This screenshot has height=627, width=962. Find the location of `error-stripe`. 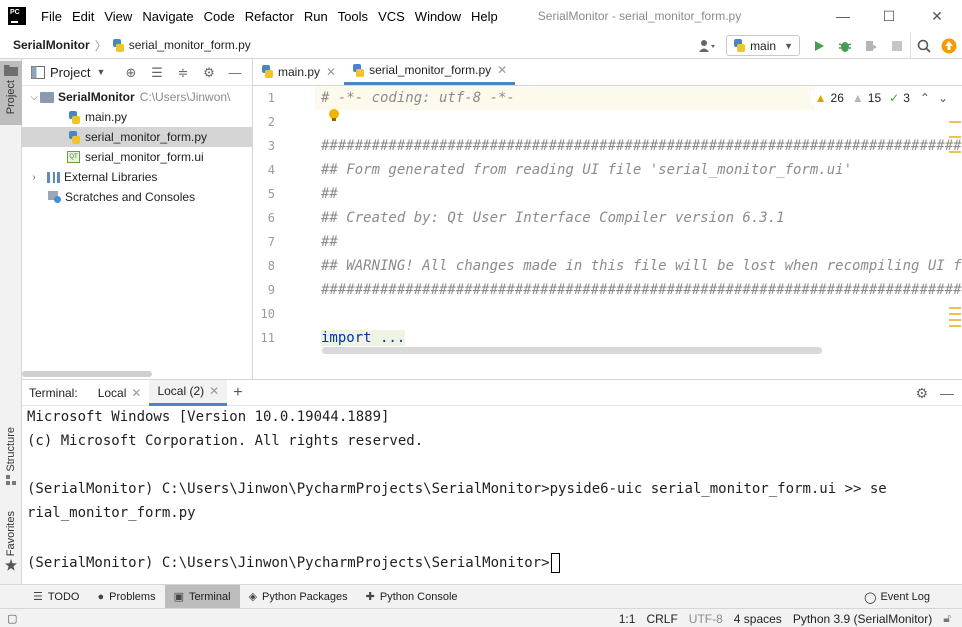

error-stripe is located at coordinates (955, 226).